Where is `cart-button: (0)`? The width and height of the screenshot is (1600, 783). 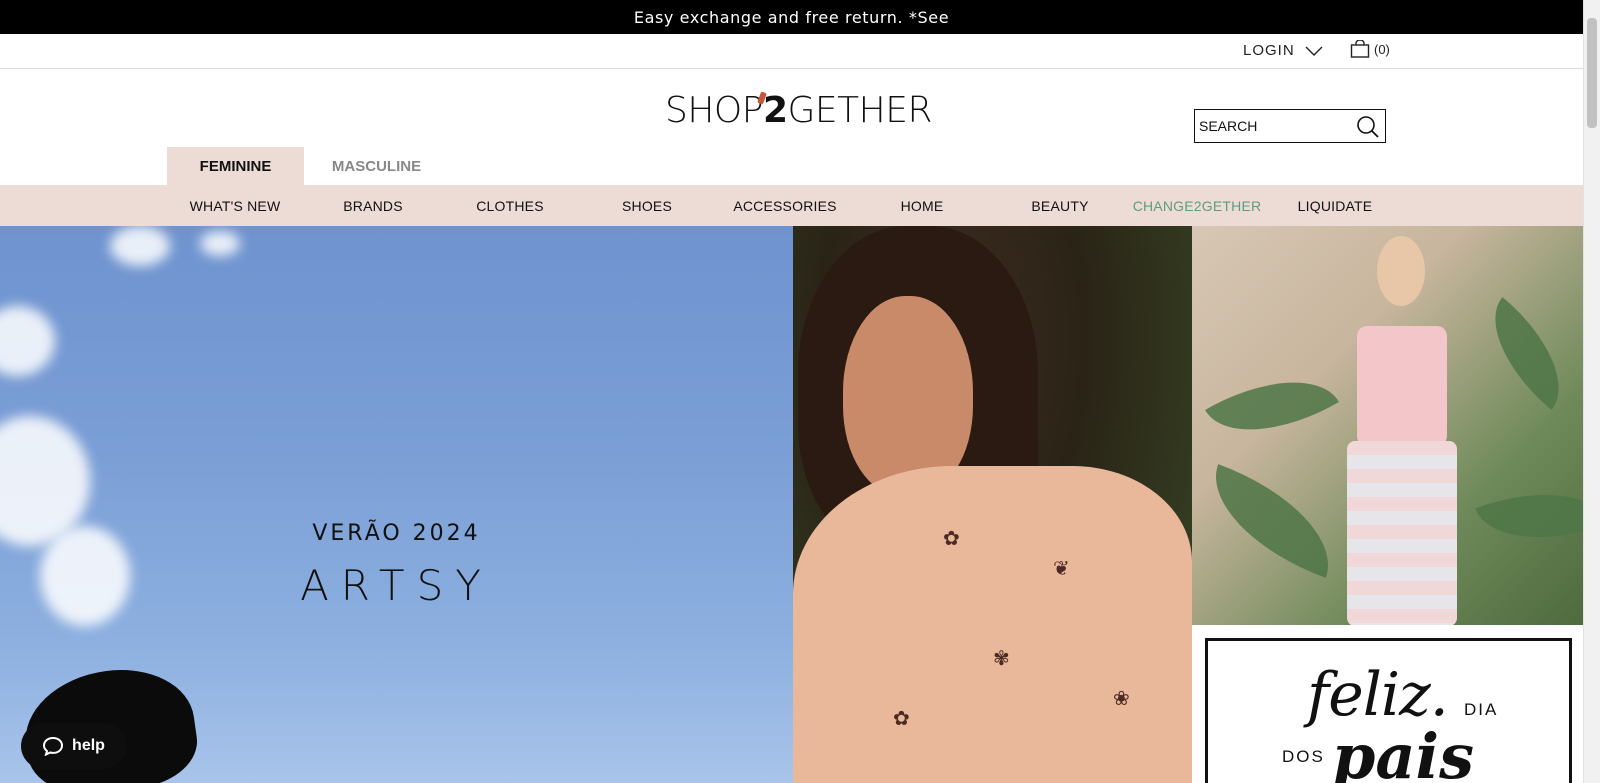 cart-button: (0) is located at coordinates (1370, 49).